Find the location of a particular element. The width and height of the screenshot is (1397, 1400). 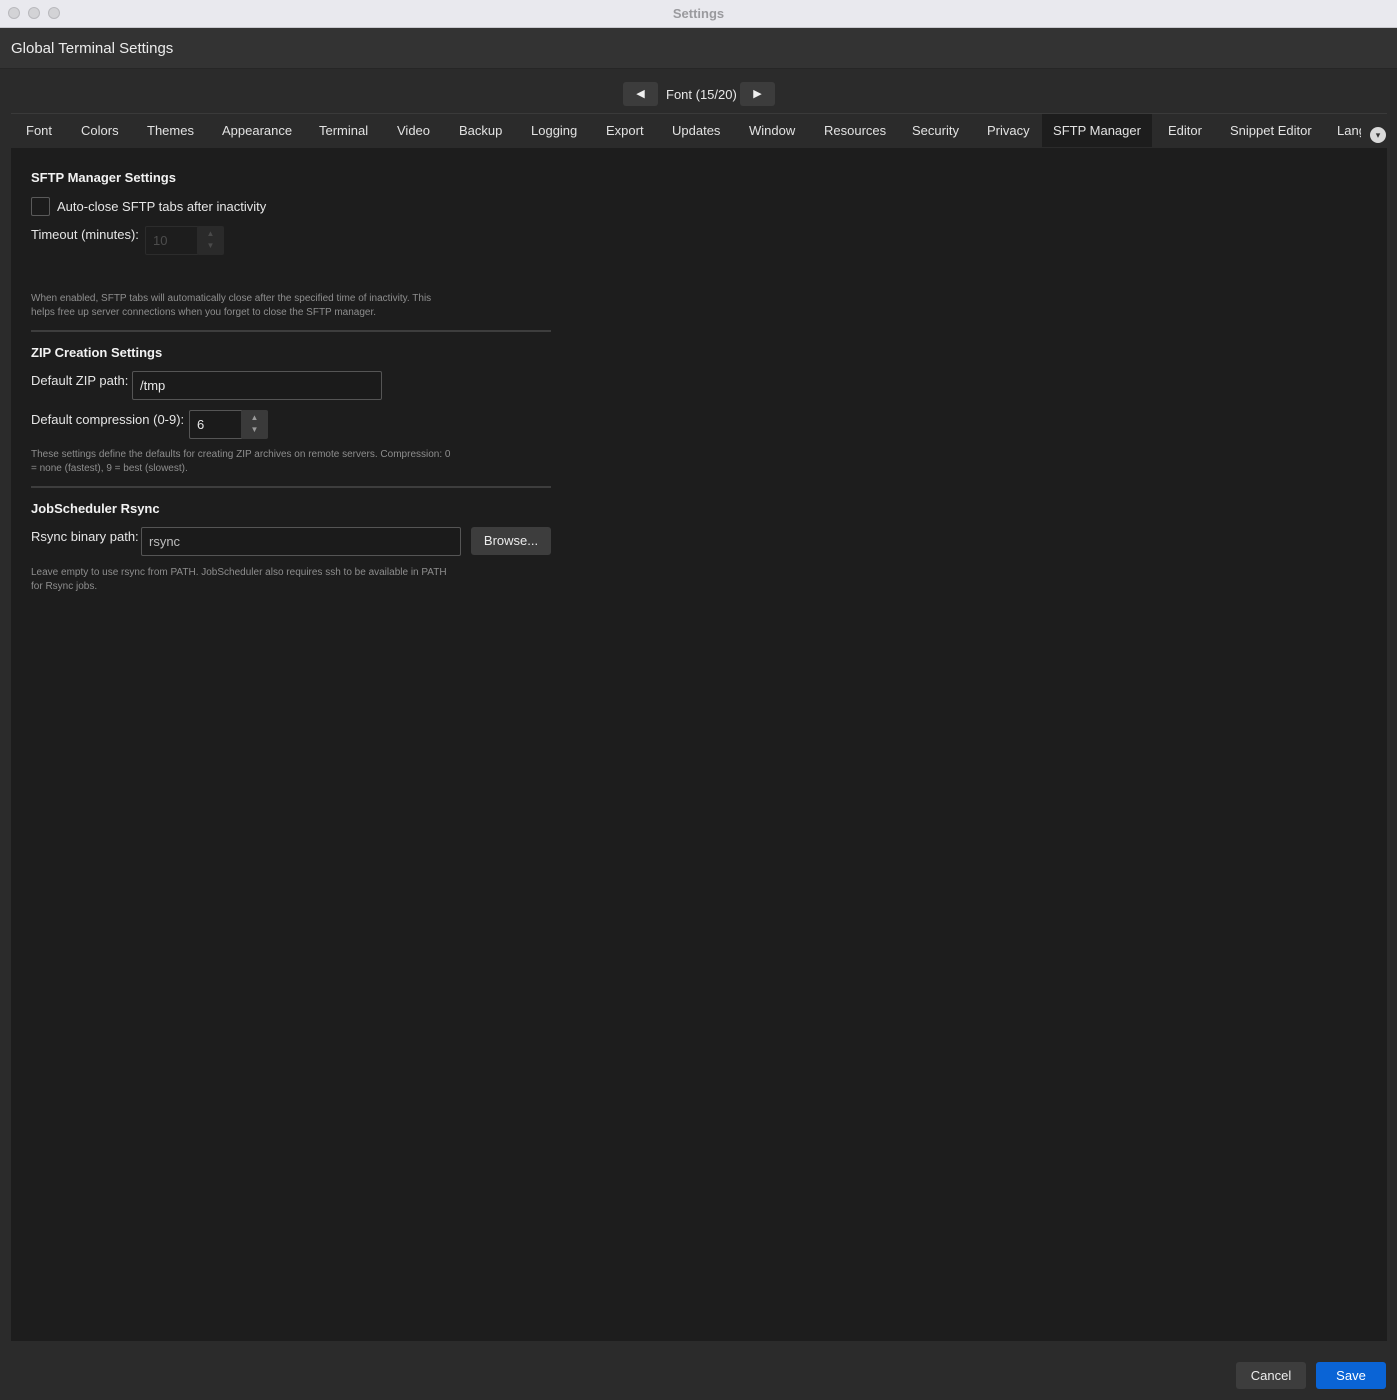

compression-input is located at coordinates (216, 424).